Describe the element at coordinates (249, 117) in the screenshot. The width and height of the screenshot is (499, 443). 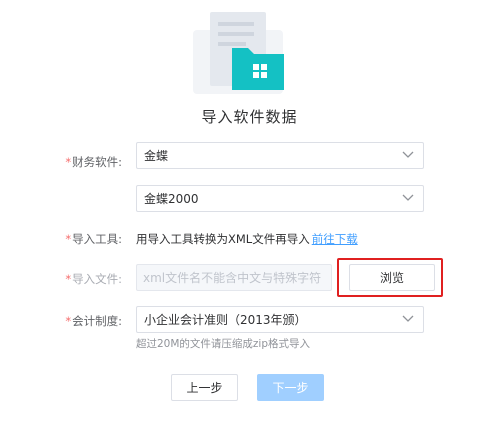
I see `page-title: 导入软件数据` at that location.